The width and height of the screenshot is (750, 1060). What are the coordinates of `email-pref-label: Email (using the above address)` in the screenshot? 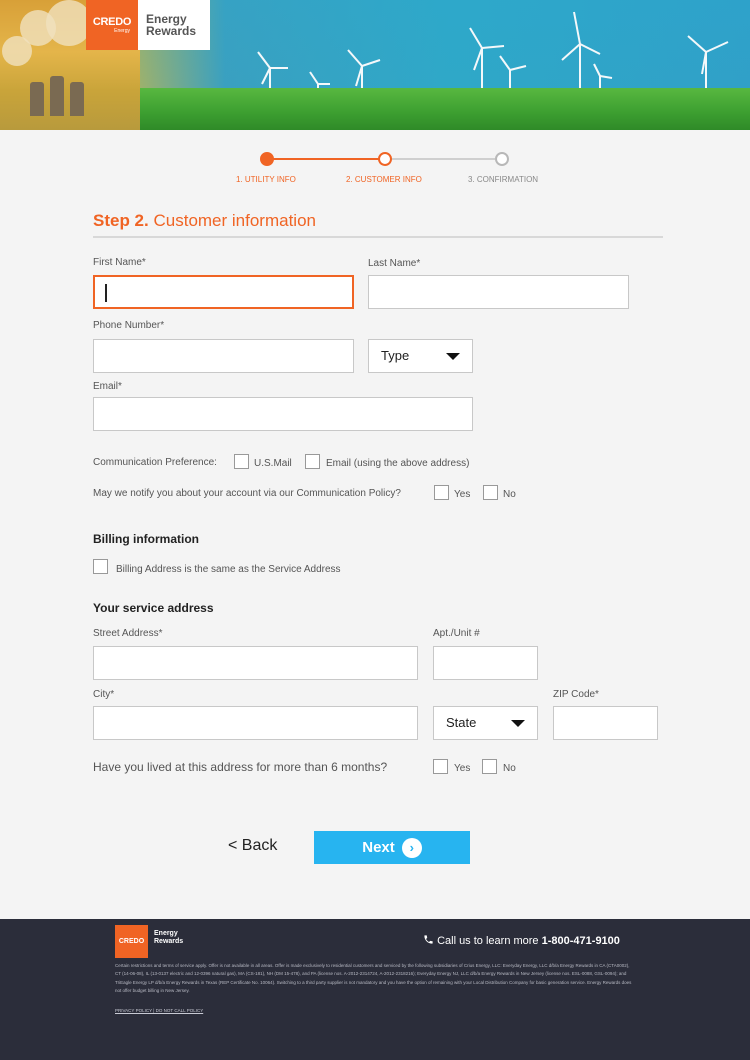 It's located at (398, 463).